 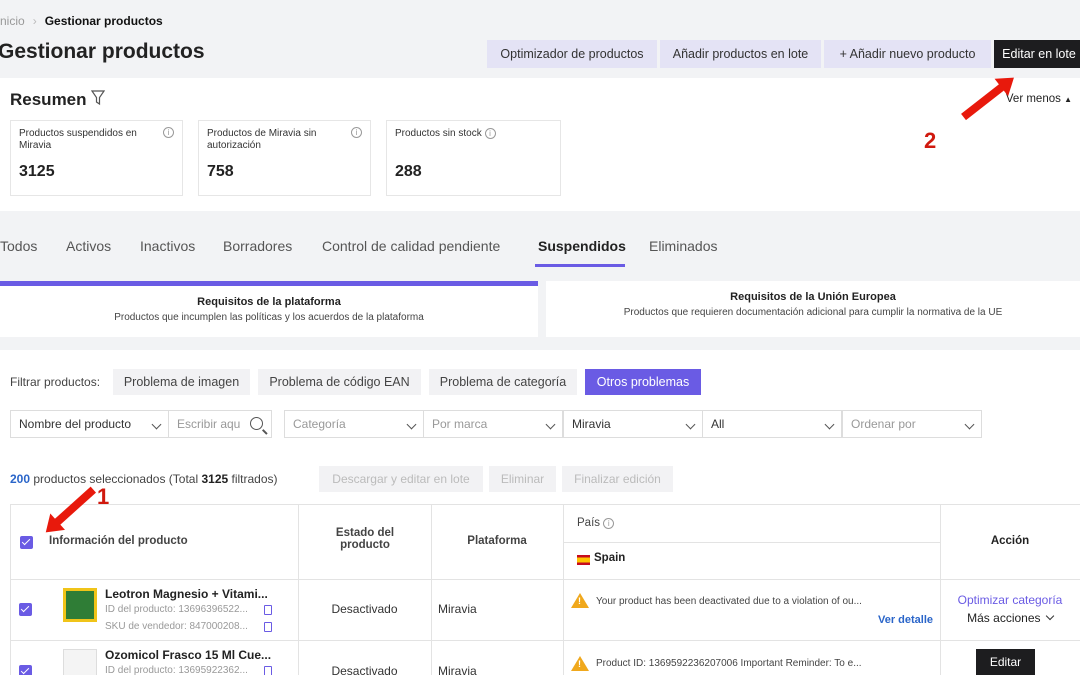 I want to click on warning-icon, so click(x=580, y=600).